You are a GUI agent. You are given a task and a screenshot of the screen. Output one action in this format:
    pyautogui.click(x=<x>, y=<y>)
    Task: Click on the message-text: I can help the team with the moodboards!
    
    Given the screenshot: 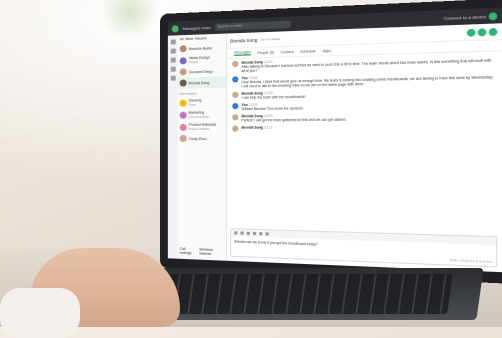 What is the action you would take?
    pyautogui.click(x=273, y=97)
    